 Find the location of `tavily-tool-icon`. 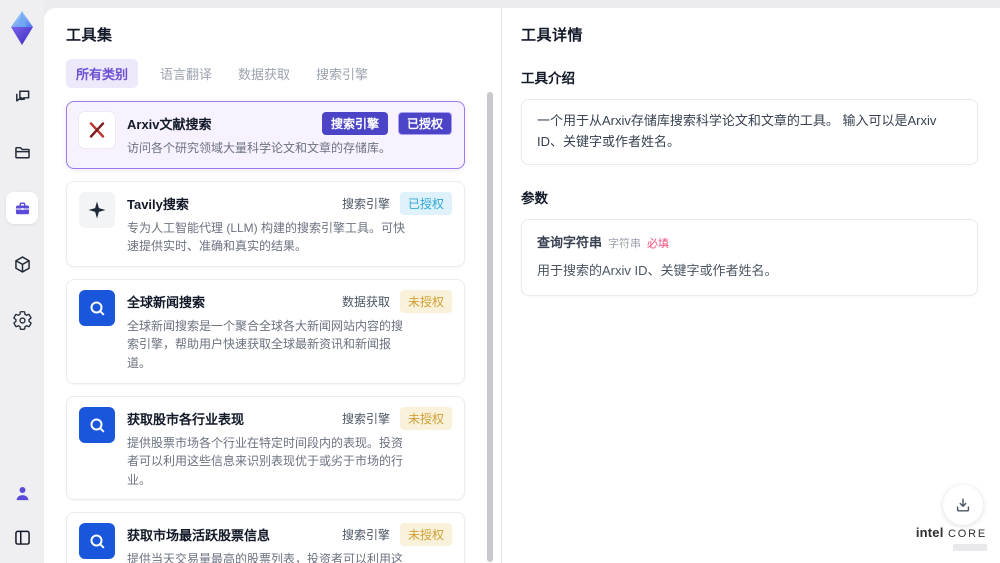

tavily-tool-icon is located at coordinates (97, 209).